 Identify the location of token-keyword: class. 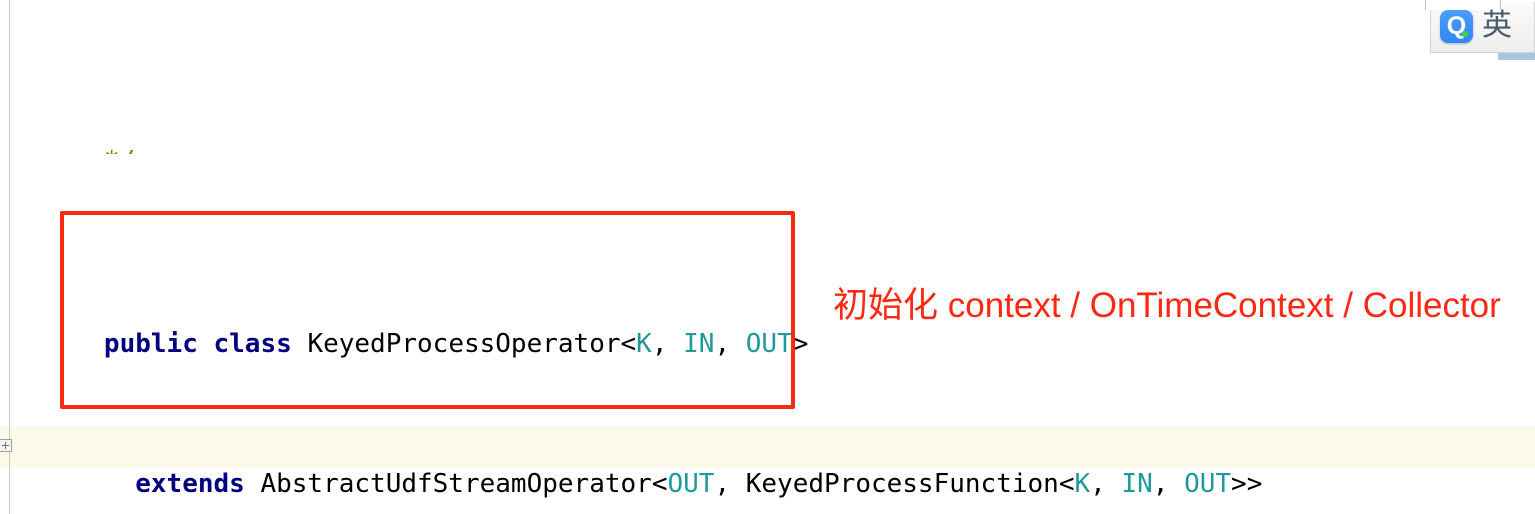
(252, 344).